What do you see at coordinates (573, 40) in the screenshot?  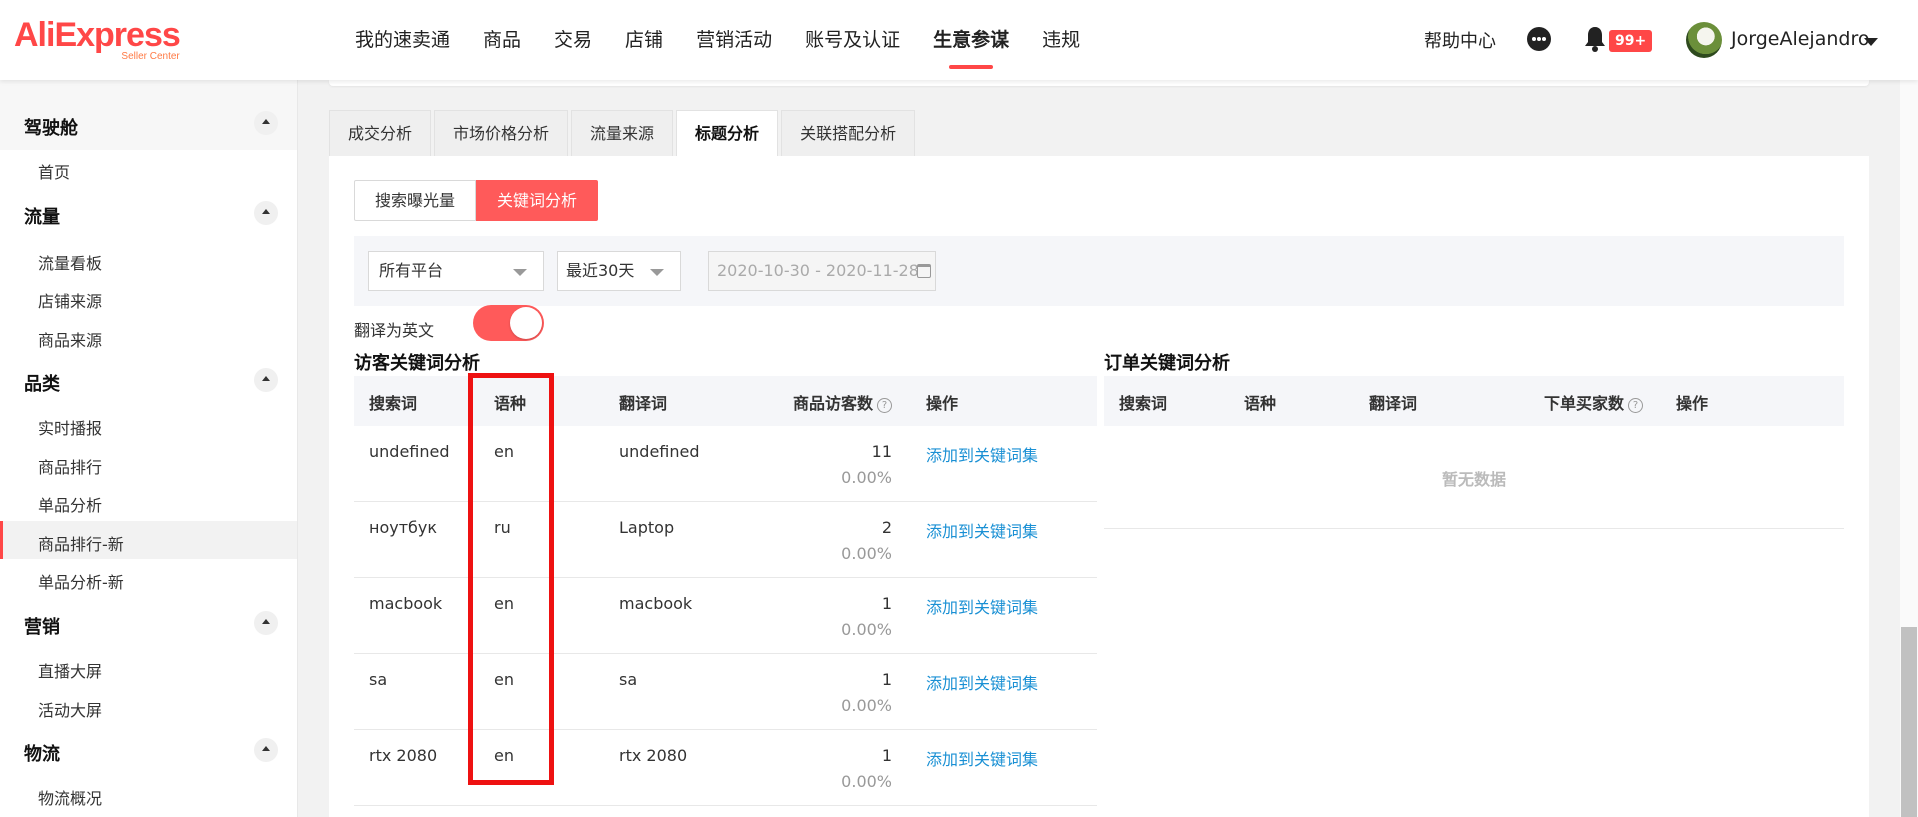 I see `nav-item-orders: 交易` at bounding box center [573, 40].